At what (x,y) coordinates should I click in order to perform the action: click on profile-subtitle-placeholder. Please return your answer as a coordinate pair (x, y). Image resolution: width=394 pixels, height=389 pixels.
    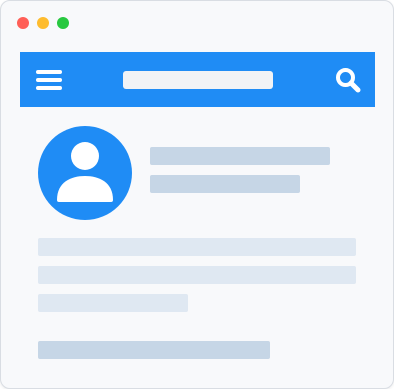
    Looking at the image, I should click on (225, 184).